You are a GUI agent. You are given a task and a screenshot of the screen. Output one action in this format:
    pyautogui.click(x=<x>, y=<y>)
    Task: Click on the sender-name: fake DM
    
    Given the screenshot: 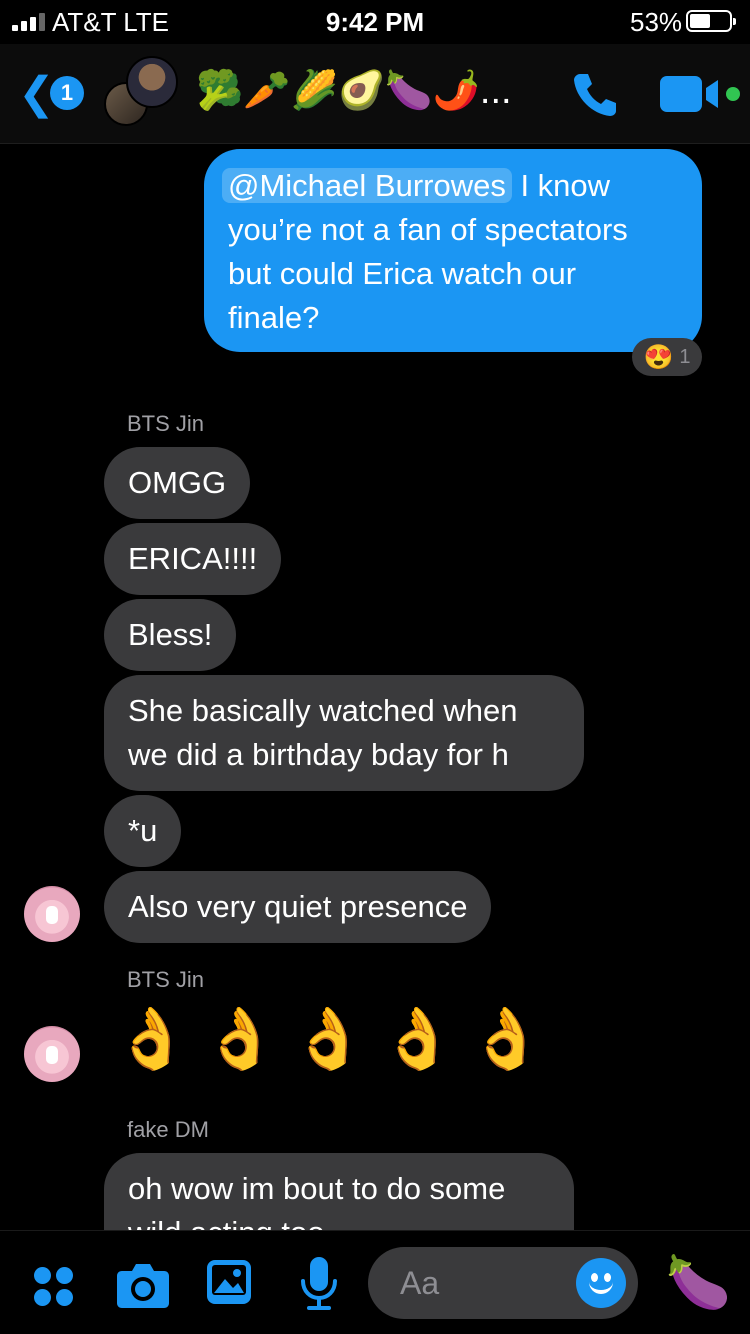 What is the action you would take?
    pyautogui.click(x=168, y=1129)
    